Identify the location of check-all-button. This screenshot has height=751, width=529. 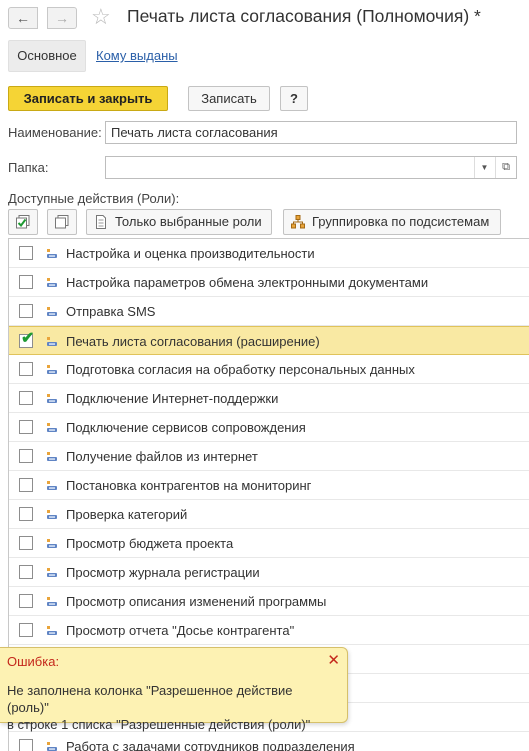
(23, 222).